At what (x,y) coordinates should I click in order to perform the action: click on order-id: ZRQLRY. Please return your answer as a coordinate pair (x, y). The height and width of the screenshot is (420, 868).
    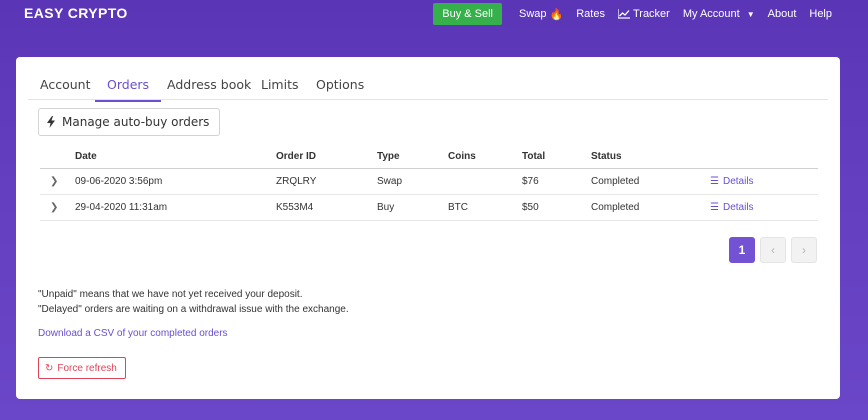
    Looking at the image, I should click on (296, 181).